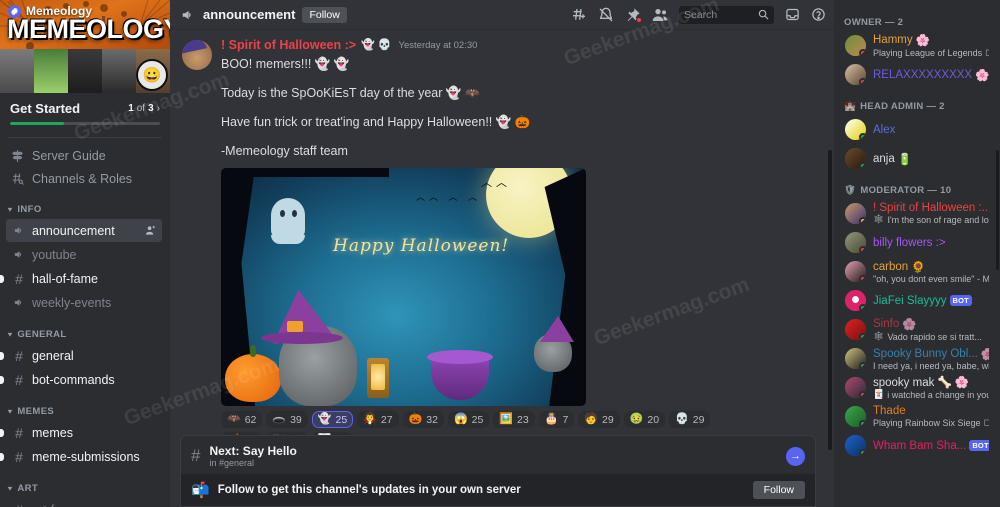 This screenshot has width=1000, height=507. What do you see at coordinates (81, 278) in the screenshot?
I see `sidebar-item-hall-of-fame: # hall-of-fame` at bounding box center [81, 278].